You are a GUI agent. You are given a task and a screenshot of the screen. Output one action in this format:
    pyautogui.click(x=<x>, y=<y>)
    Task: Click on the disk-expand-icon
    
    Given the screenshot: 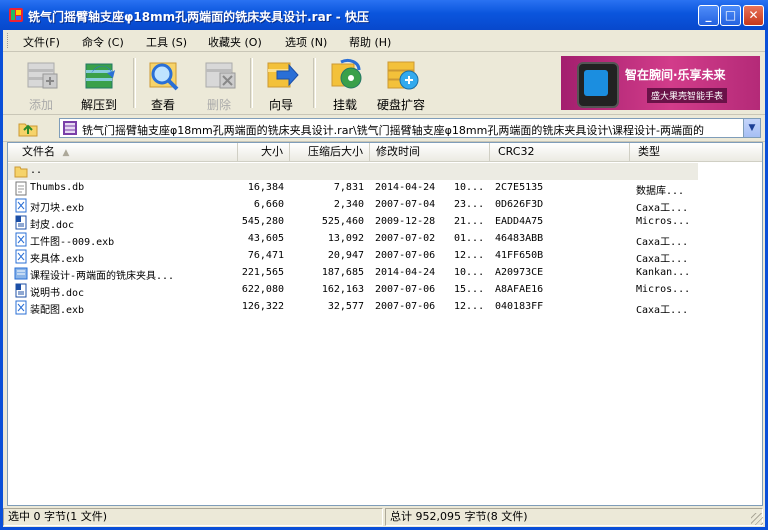 What is the action you would take?
    pyautogui.click(x=403, y=75)
    